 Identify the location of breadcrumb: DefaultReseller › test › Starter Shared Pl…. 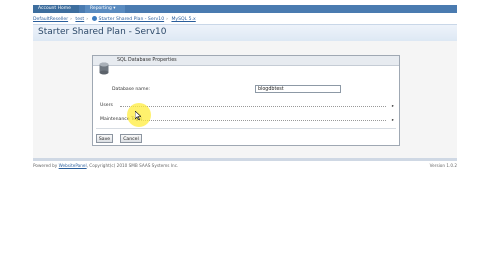
(245, 19).